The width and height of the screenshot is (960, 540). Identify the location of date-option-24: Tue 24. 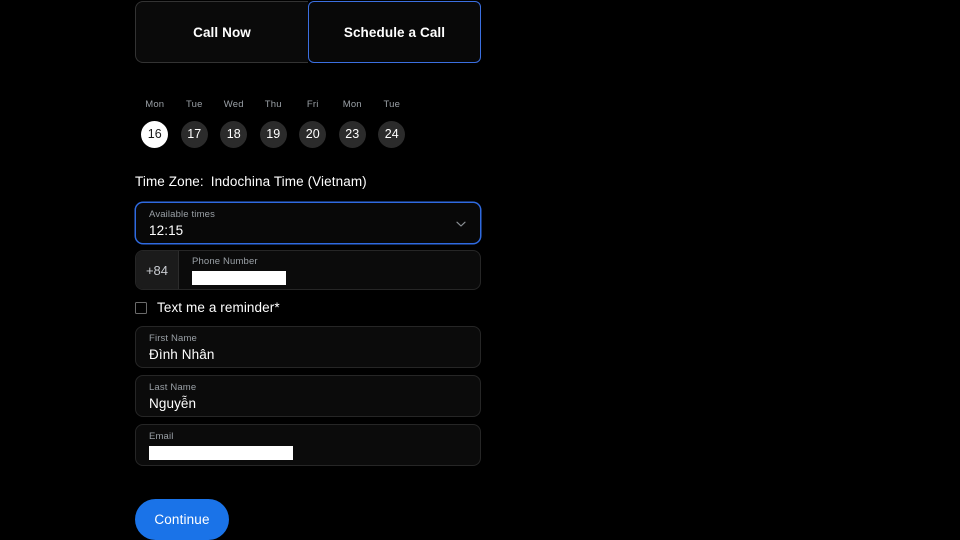
(392, 123).